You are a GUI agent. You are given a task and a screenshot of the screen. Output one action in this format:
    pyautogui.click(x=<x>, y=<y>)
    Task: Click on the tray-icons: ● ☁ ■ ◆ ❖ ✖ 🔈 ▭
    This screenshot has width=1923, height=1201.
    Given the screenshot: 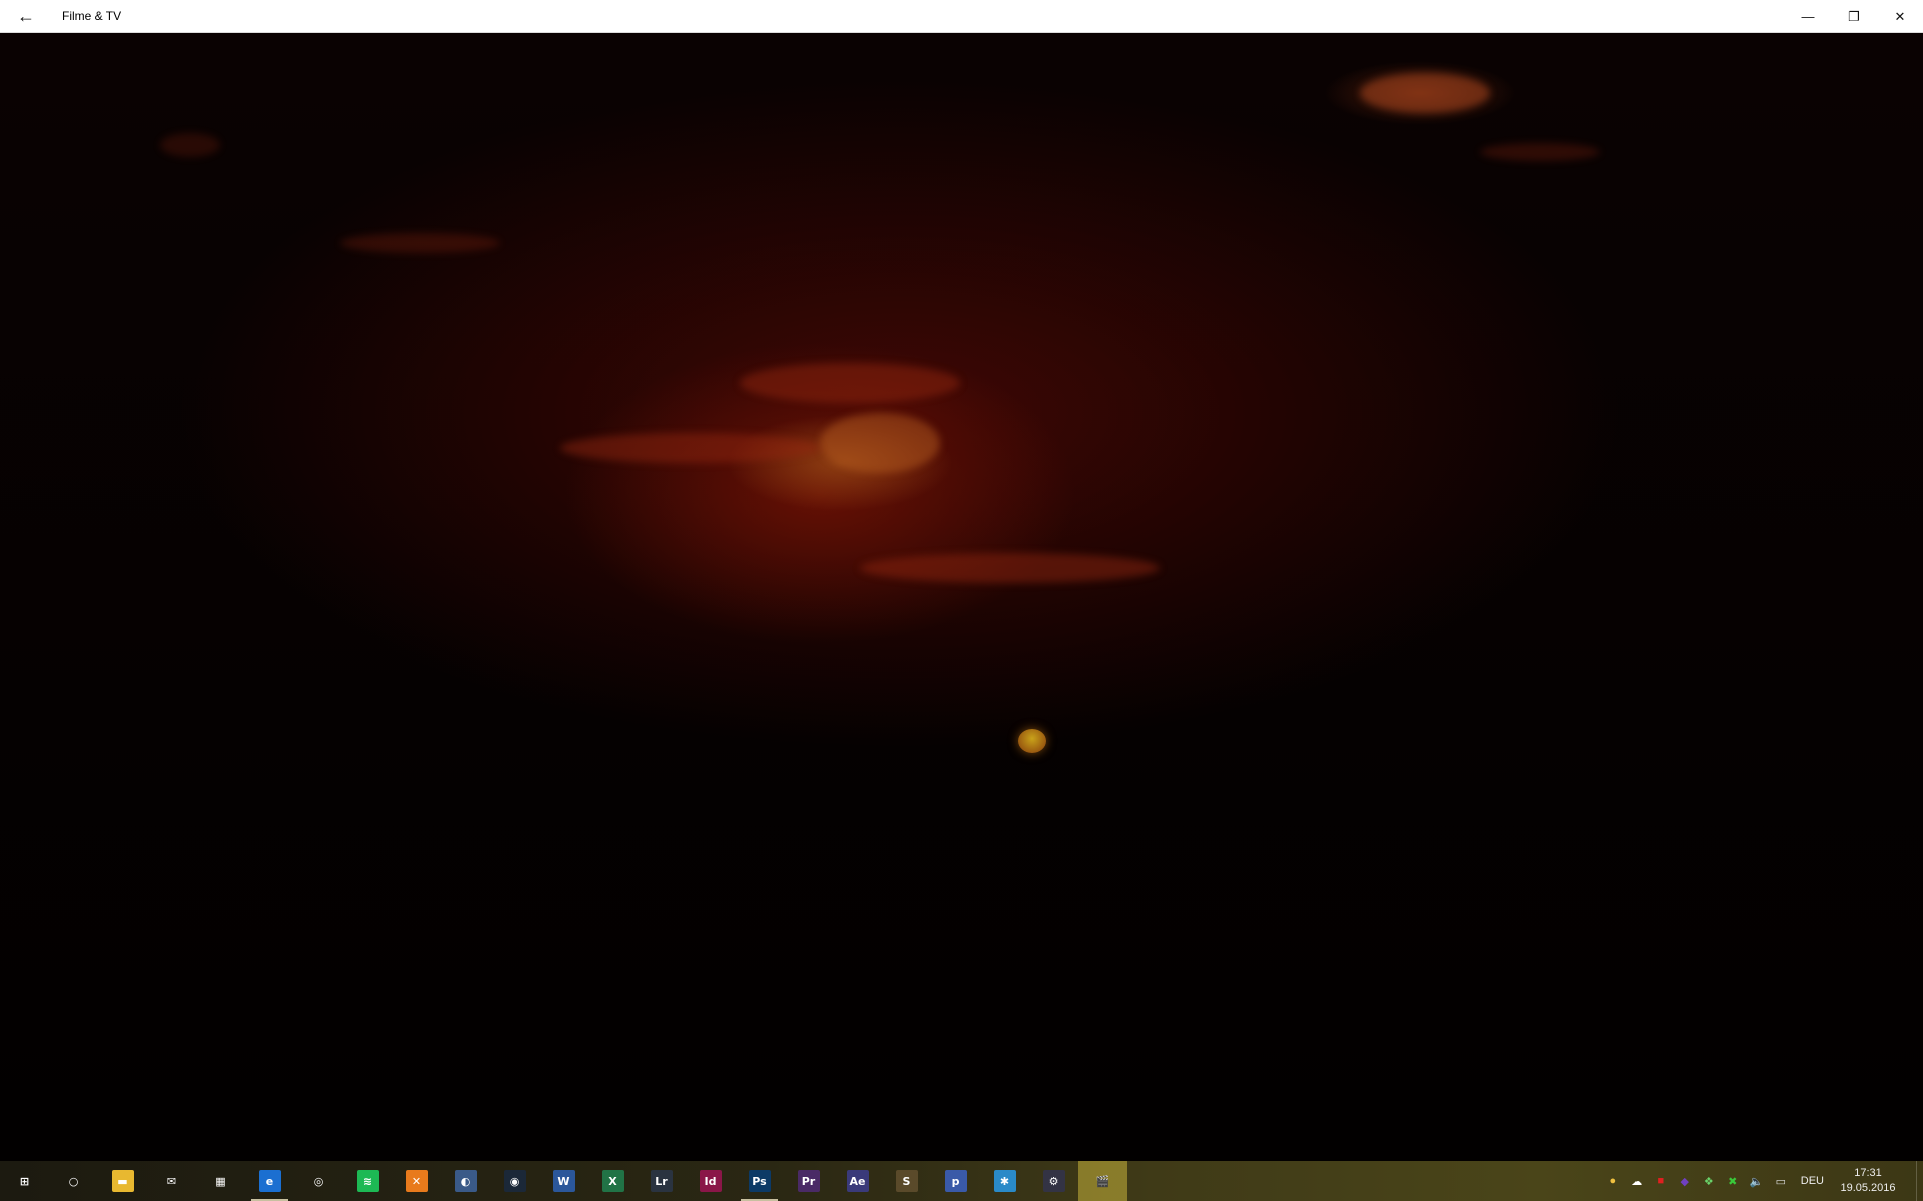 What is the action you would take?
    pyautogui.click(x=1697, y=1181)
    